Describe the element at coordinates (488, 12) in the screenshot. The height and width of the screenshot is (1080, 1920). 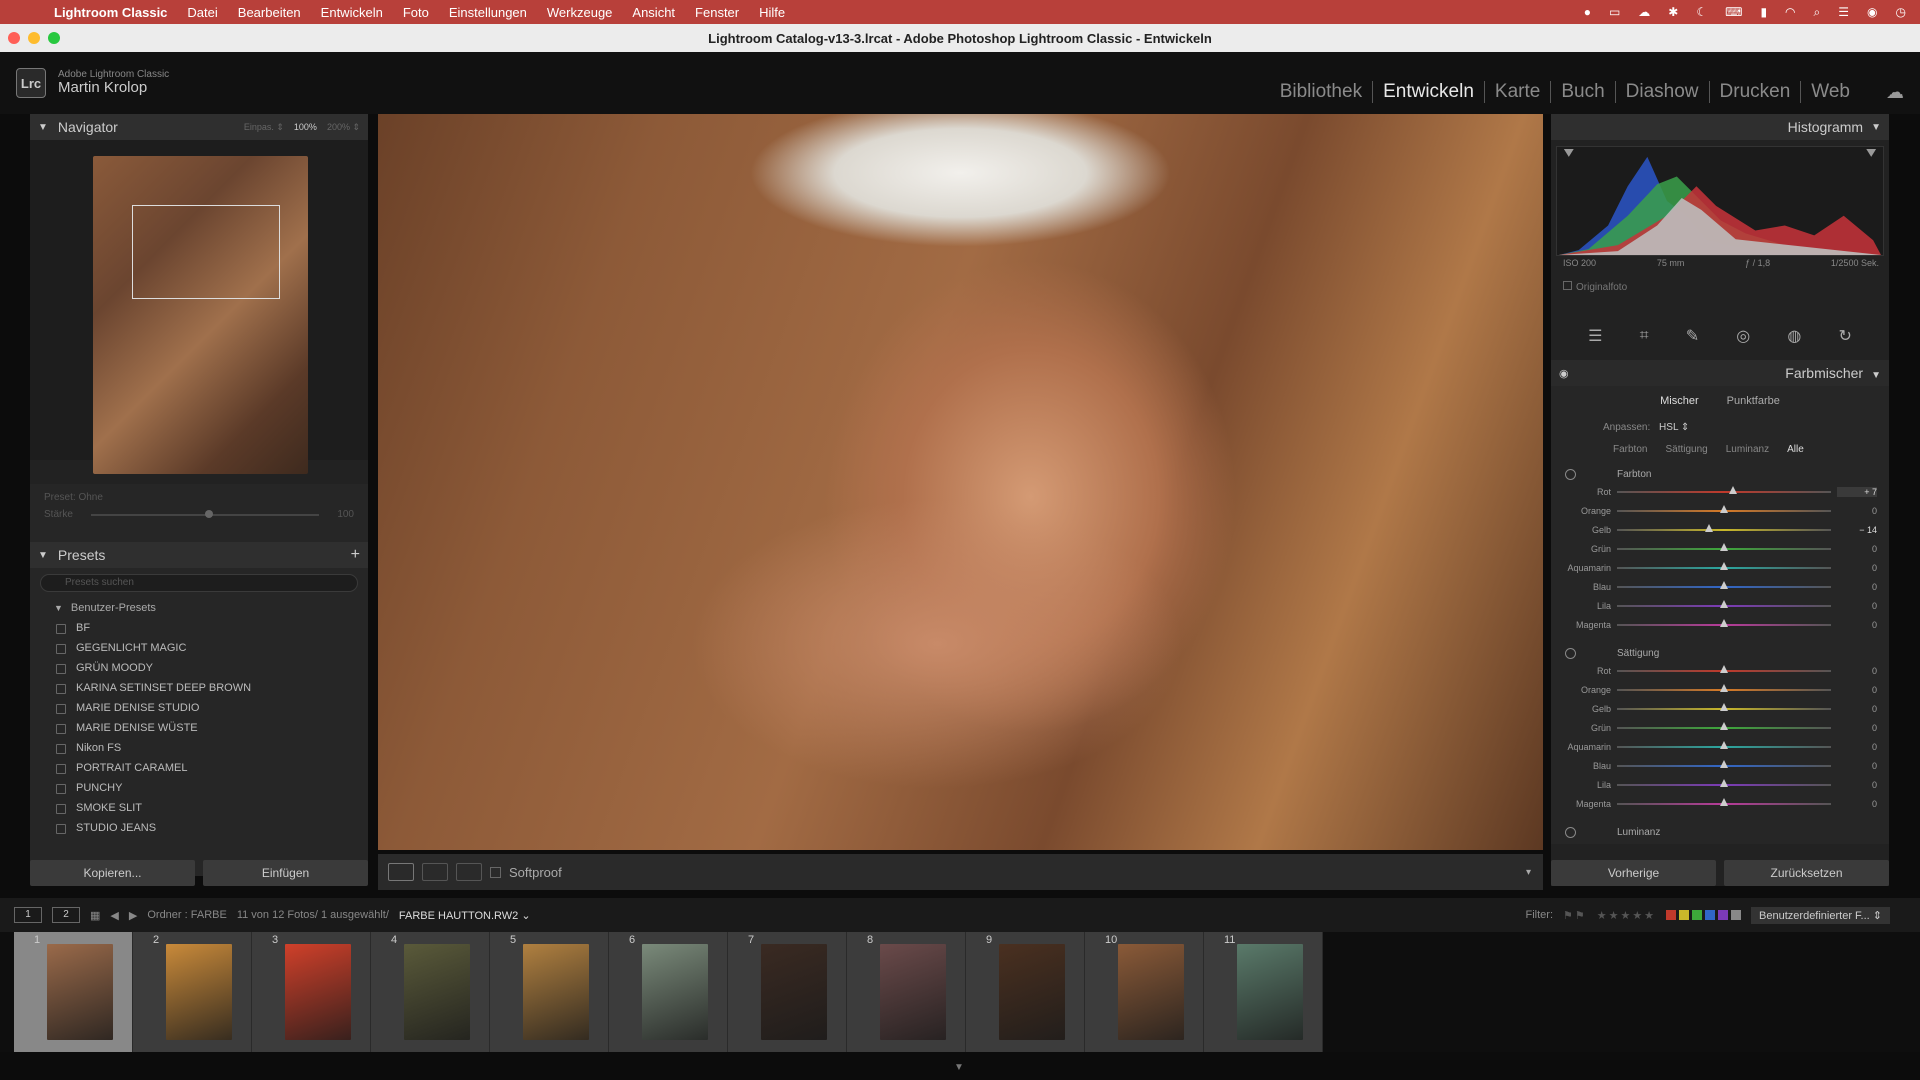
I see `menu-einstellungen: Einstellungen` at that location.